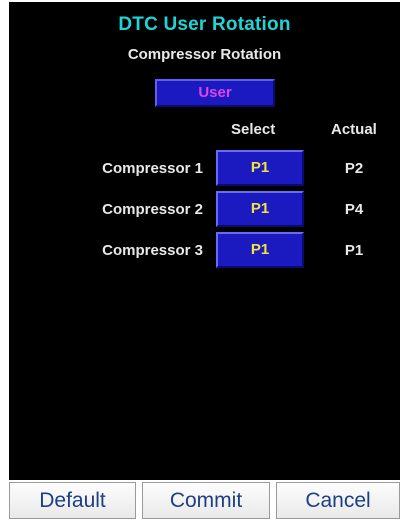  I want to click on select-column-header: Select, so click(253, 129).